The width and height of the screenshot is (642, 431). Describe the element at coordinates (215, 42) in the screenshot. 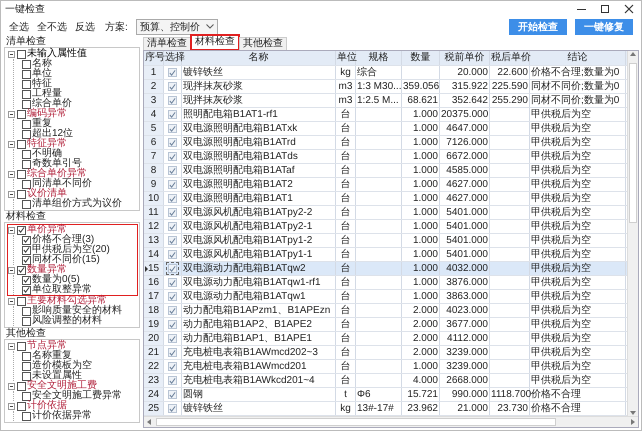

I see `tab: 材料检查` at that location.